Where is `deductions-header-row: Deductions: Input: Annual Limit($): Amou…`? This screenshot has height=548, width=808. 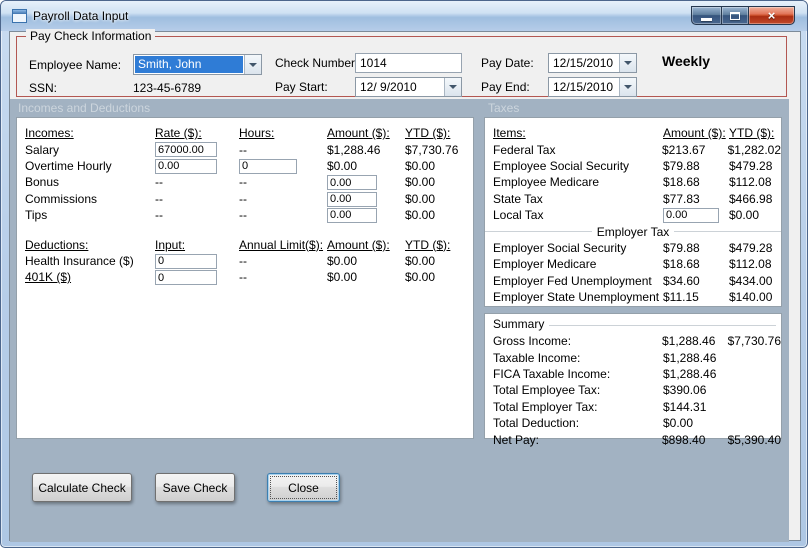 deductions-header-row: Deductions: Input: Annual Limit($): Amou… is located at coordinates (249, 244).